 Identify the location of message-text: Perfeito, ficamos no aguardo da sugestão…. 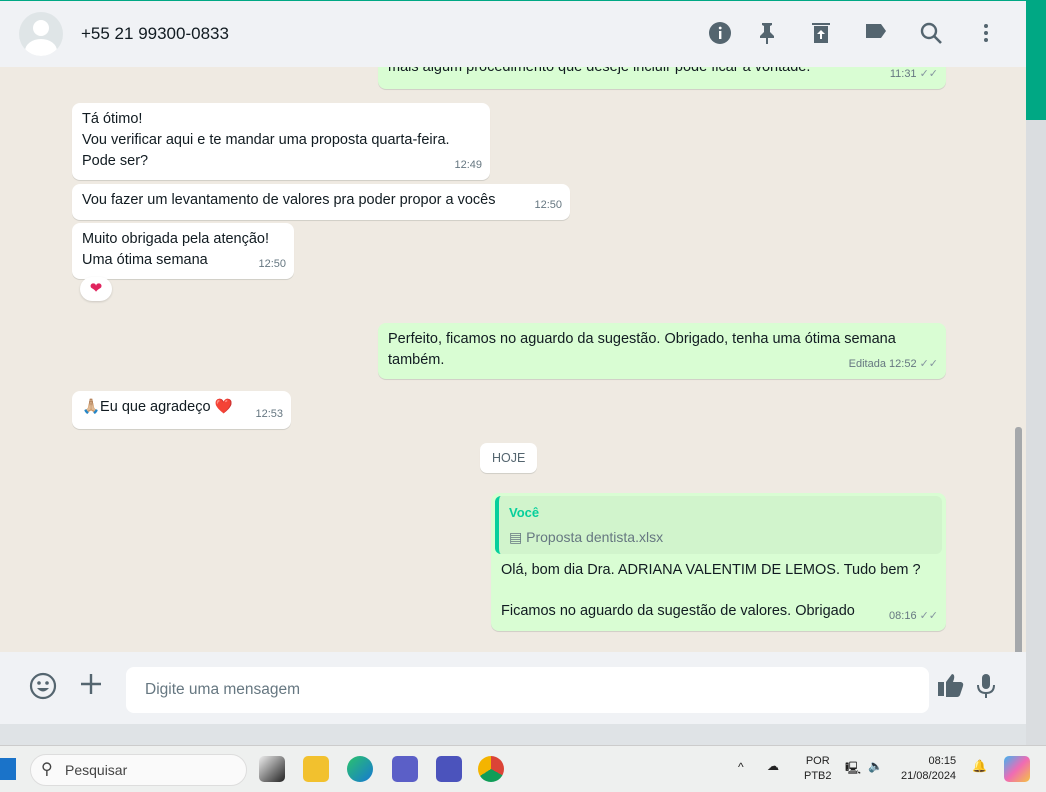
(642, 339).